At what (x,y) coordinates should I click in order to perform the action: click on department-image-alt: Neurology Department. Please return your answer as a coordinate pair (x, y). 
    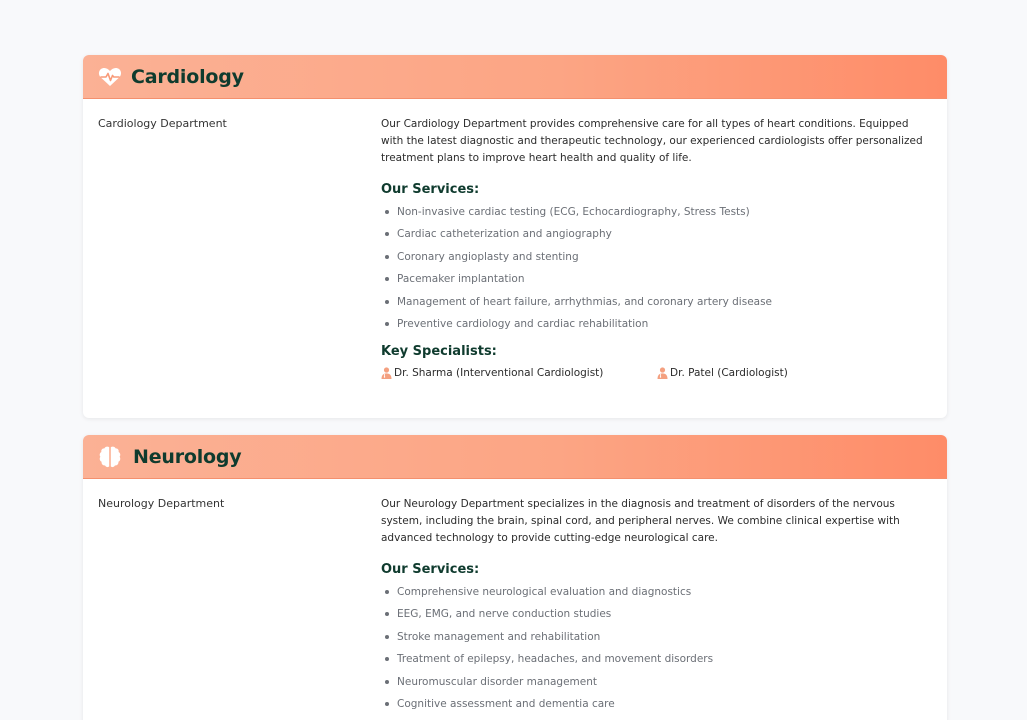
    Looking at the image, I should click on (161, 503).